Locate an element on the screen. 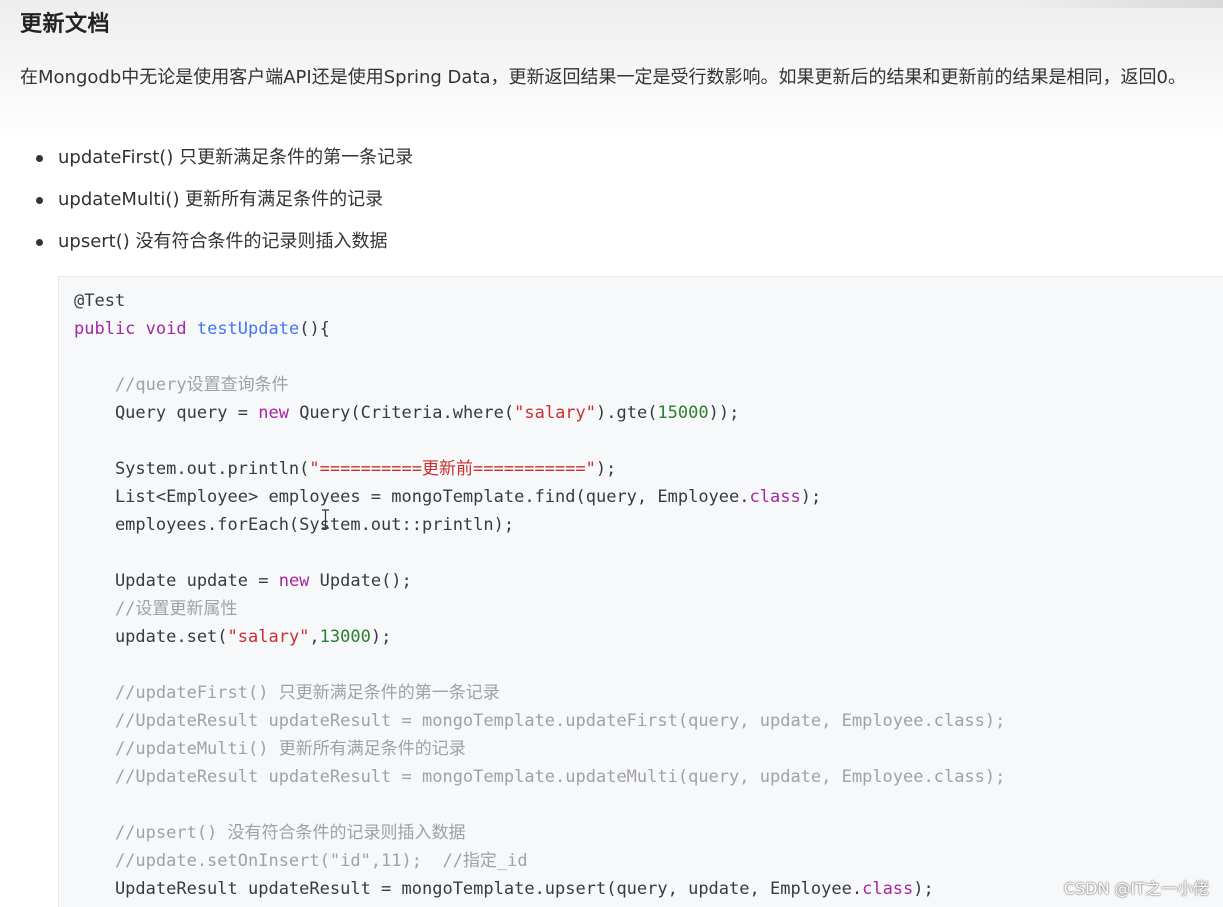  code-line: //设置更新属性 is located at coordinates (155, 609).